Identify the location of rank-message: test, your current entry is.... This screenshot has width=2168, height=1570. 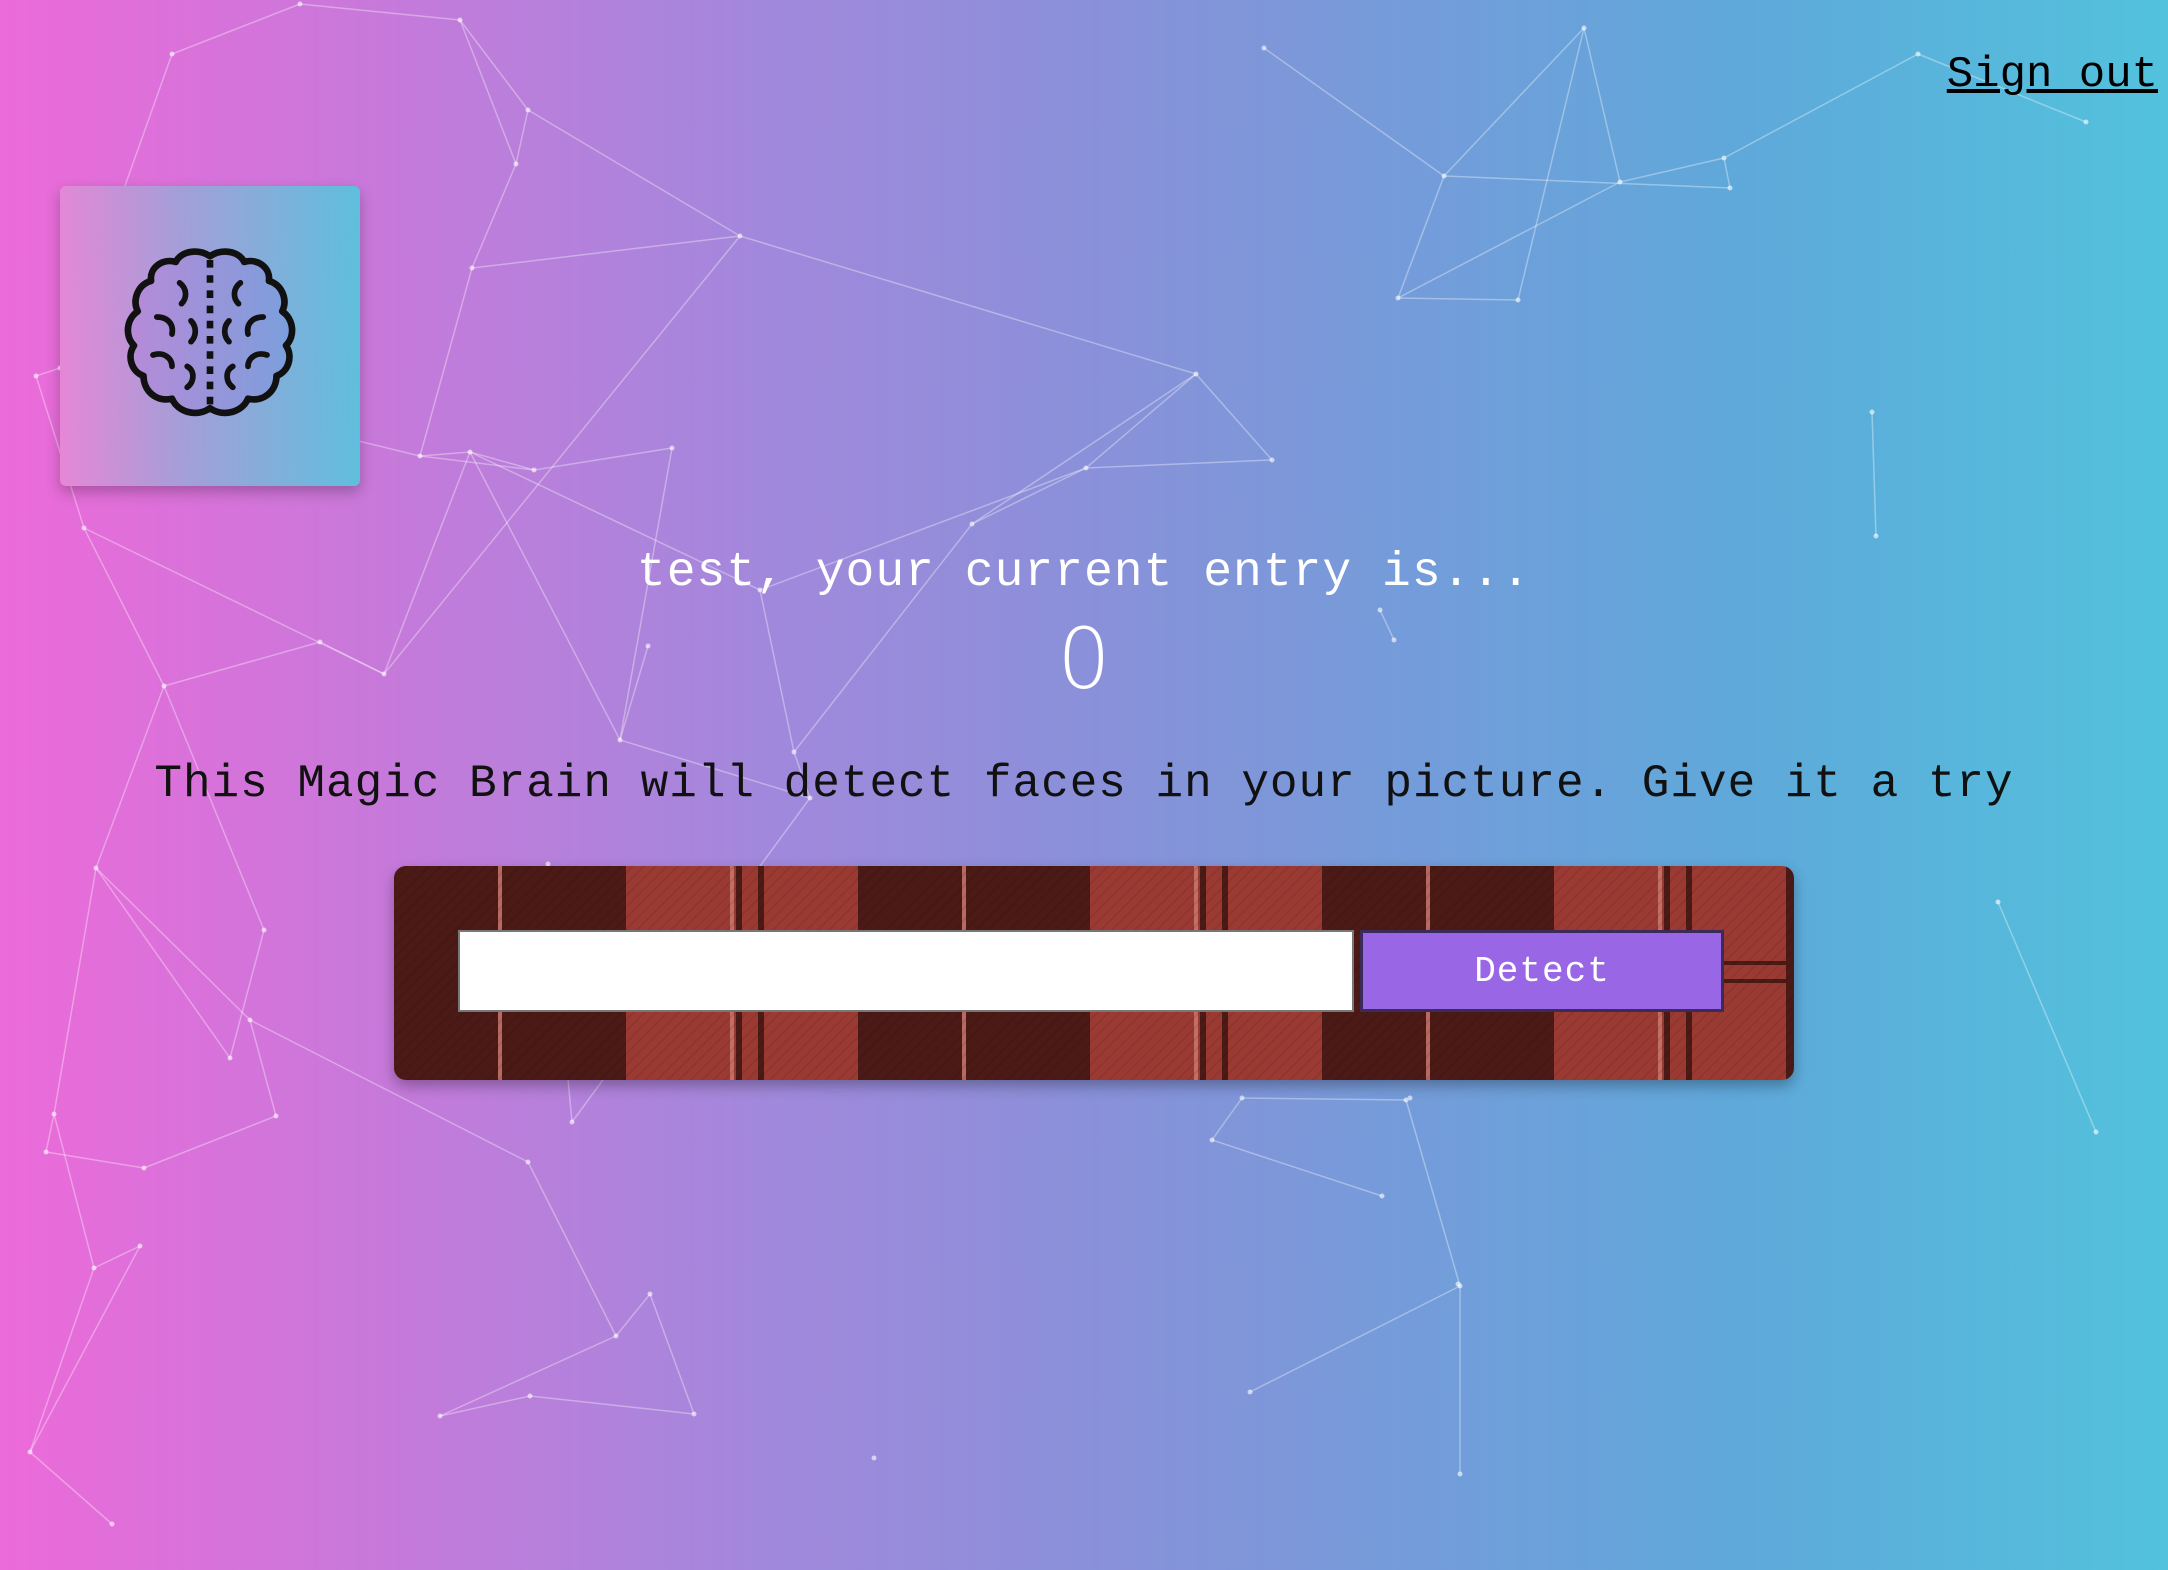
(1084, 573).